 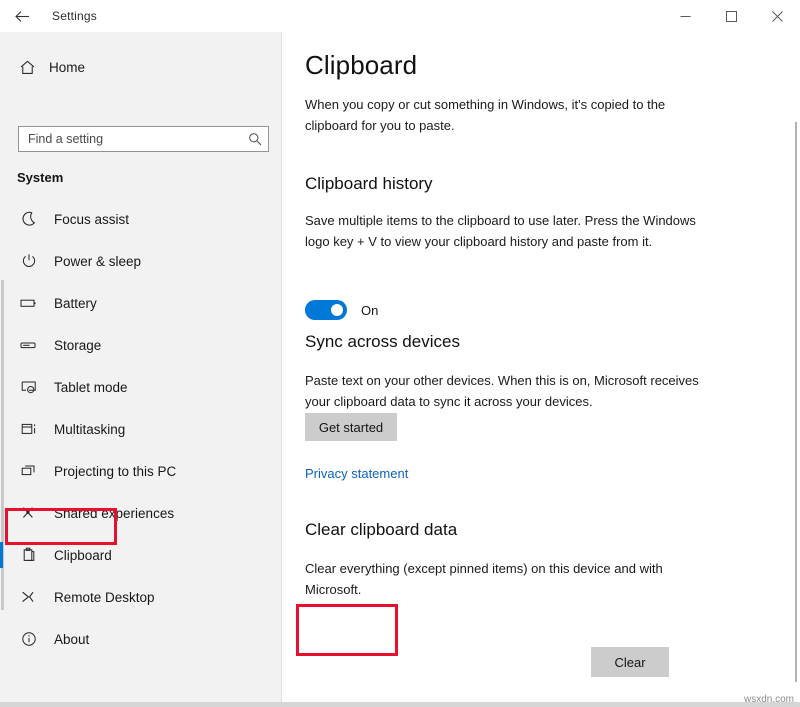 I want to click on minimize-button, so click(x=685, y=16).